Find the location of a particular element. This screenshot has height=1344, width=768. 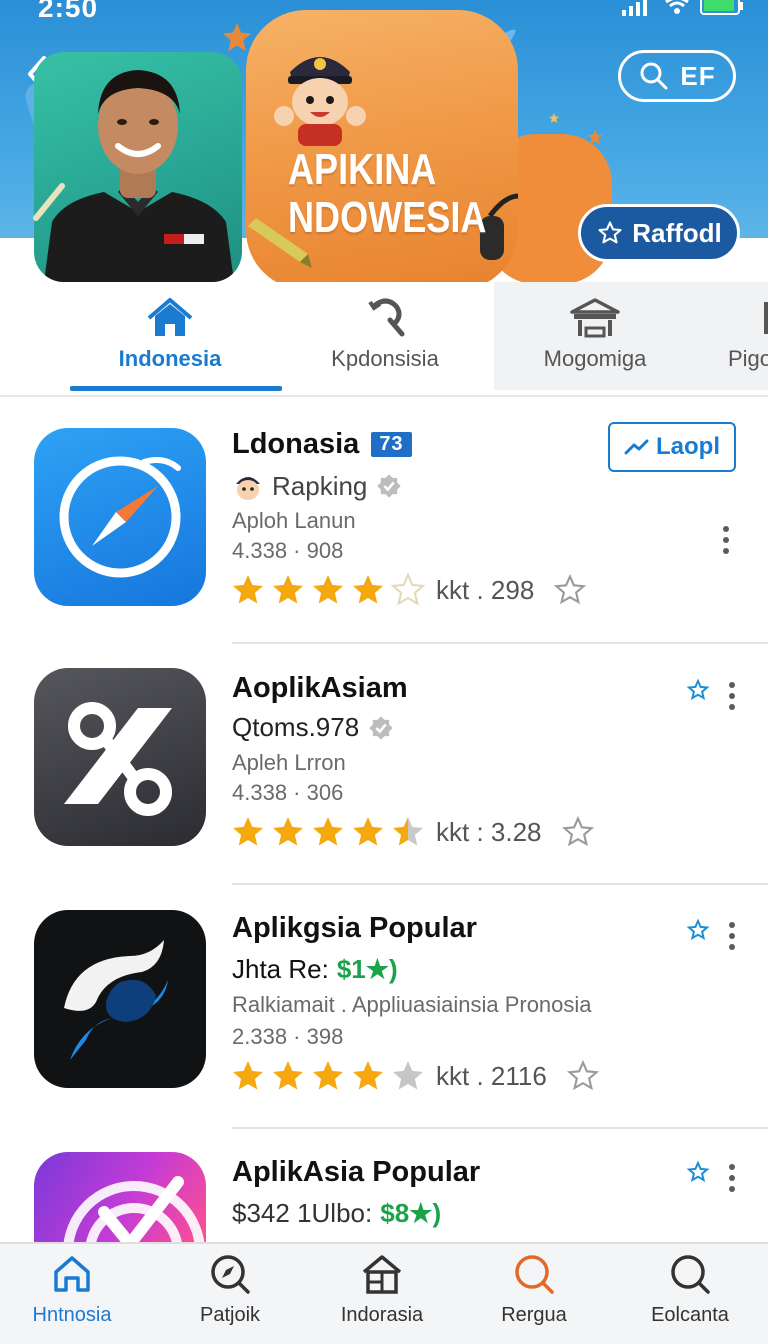

nav-item-home: Hntnosia is located at coordinates (72, 1289).